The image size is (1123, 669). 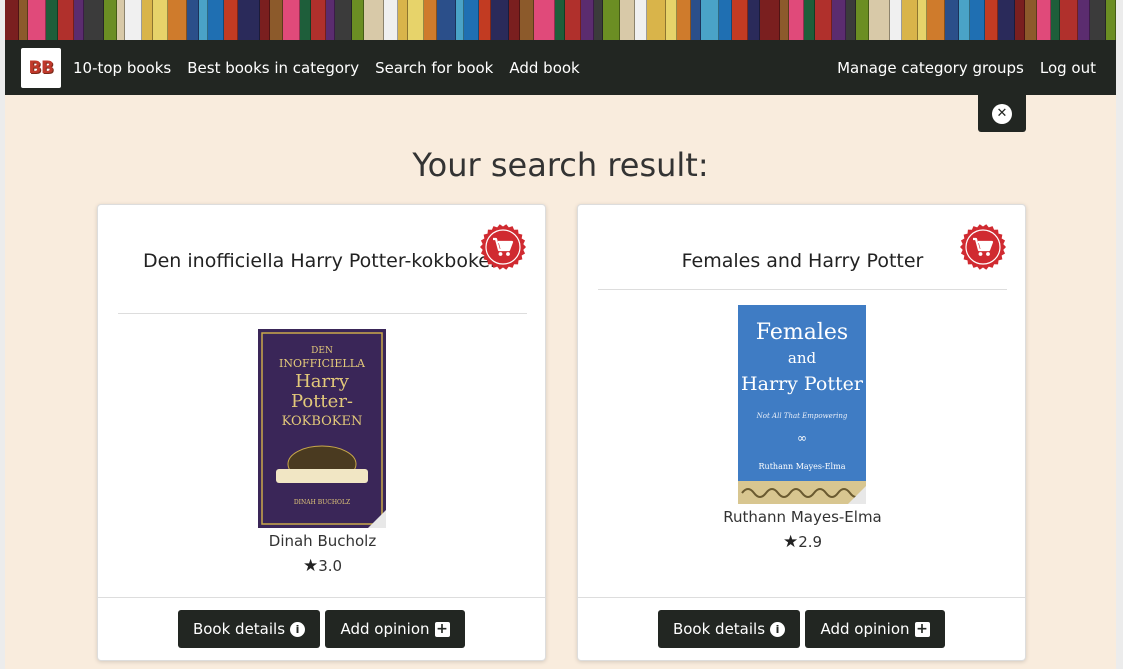 I want to click on book-author: Ruthann Mayes-Elma, so click(x=802, y=517).